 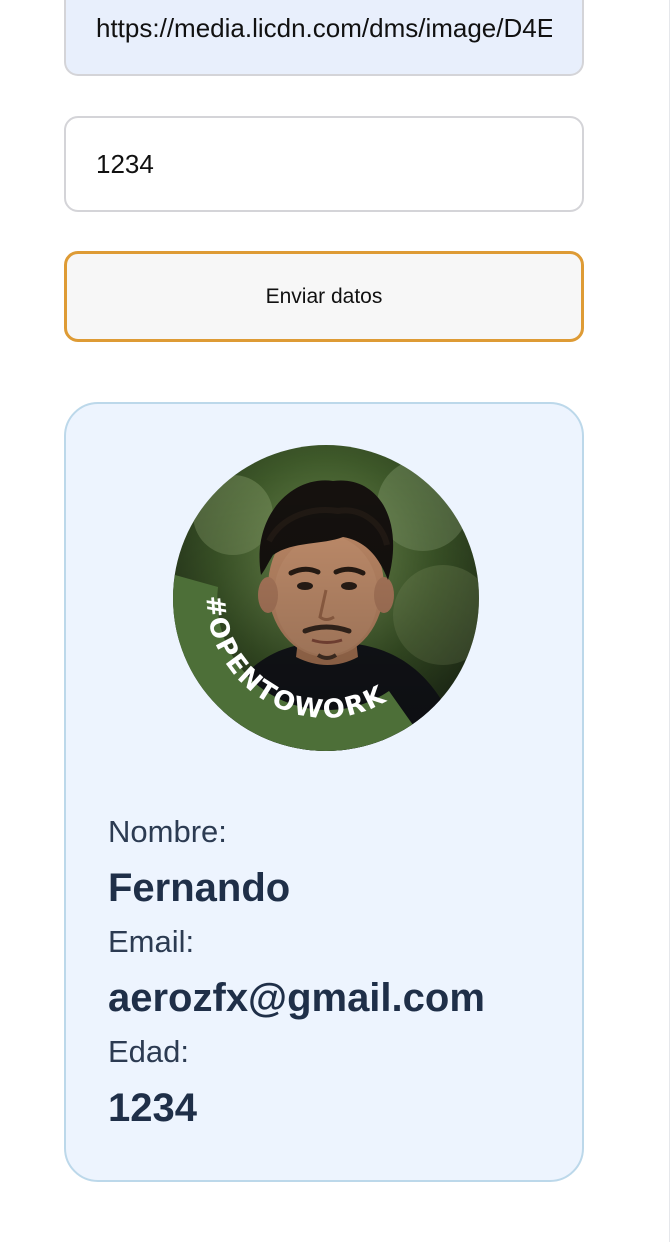 What do you see at coordinates (199, 888) in the screenshot?
I see `name-value: Fernando` at bounding box center [199, 888].